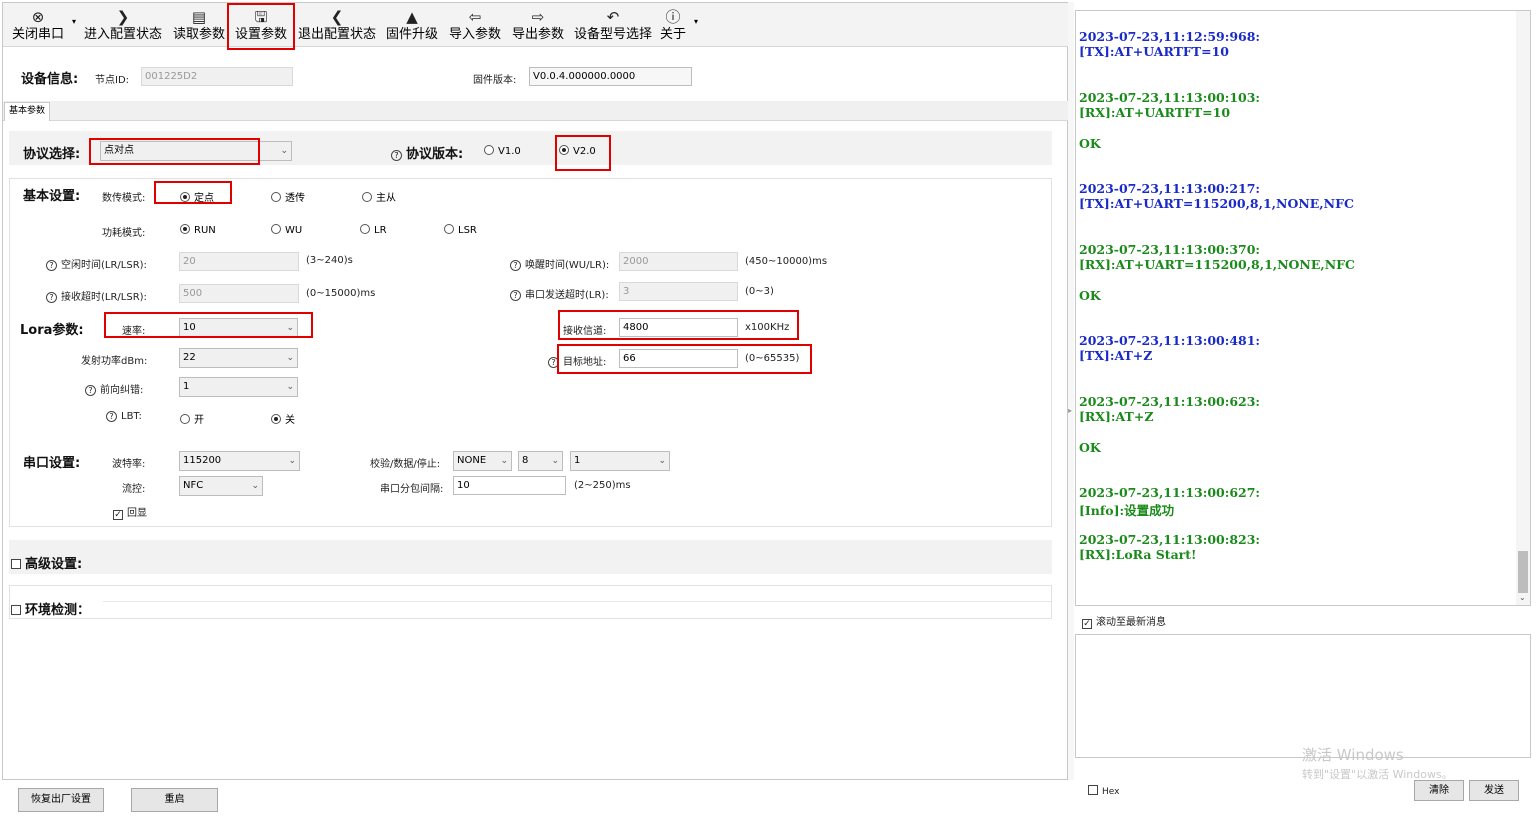 This screenshot has width=1539, height=827. What do you see at coordinates (124, 233) in the screenshot?
I see `power-mode-label: 功耗模式:` at bounding box center [124, 233].